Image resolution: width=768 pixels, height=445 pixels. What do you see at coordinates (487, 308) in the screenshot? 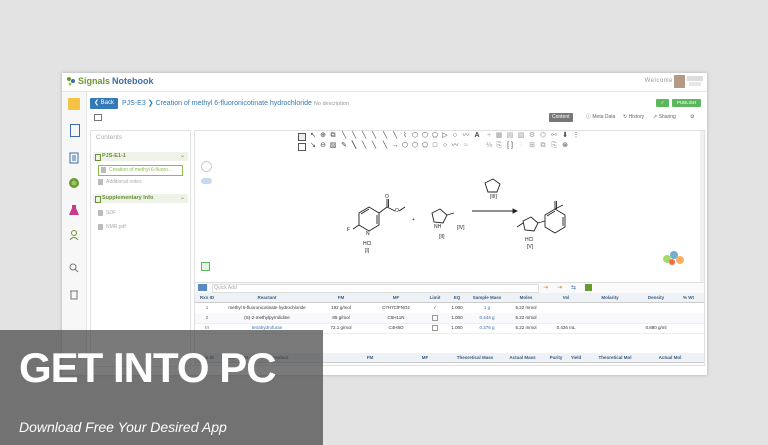
I see `table-cell-mass: 1 g` at bounding box center [487, 308].